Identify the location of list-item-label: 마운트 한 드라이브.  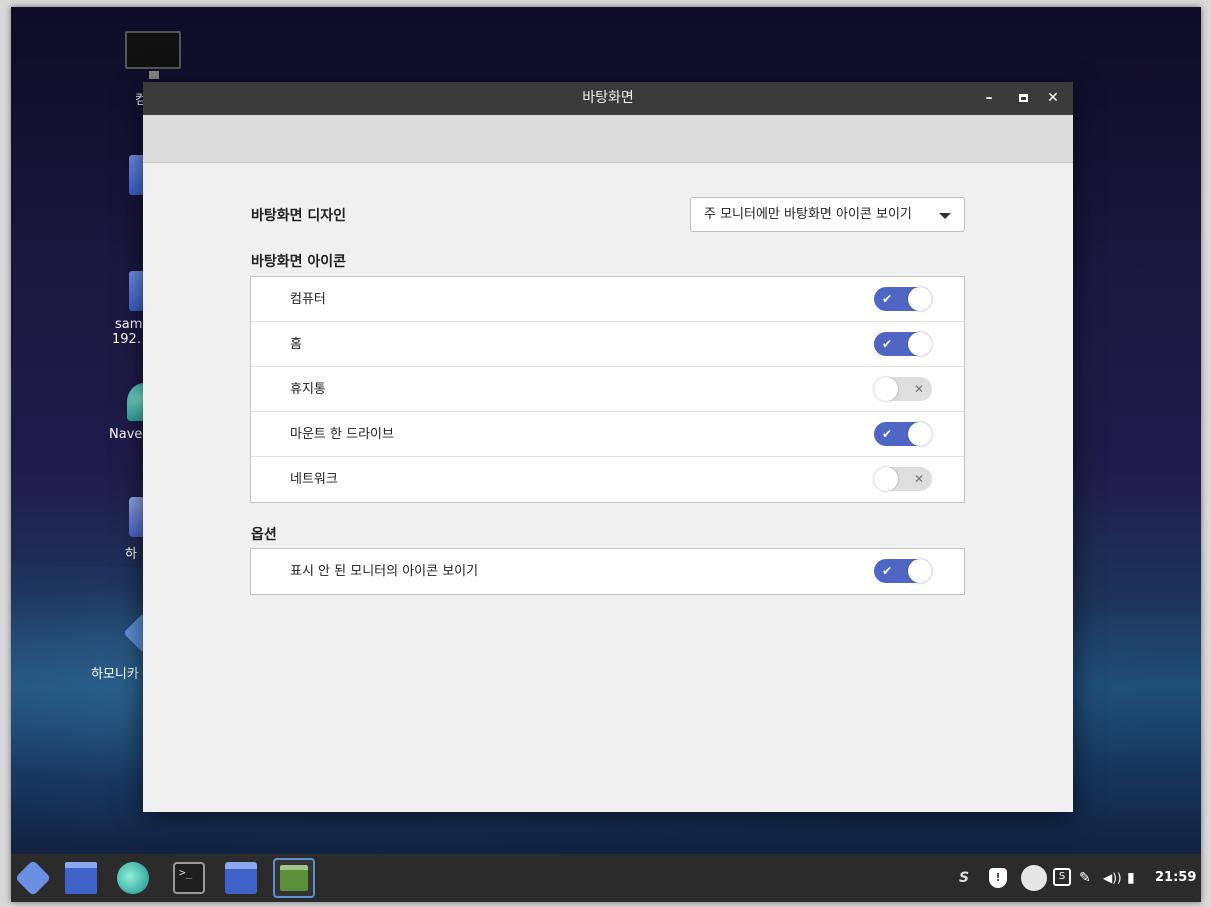
(342, 434).